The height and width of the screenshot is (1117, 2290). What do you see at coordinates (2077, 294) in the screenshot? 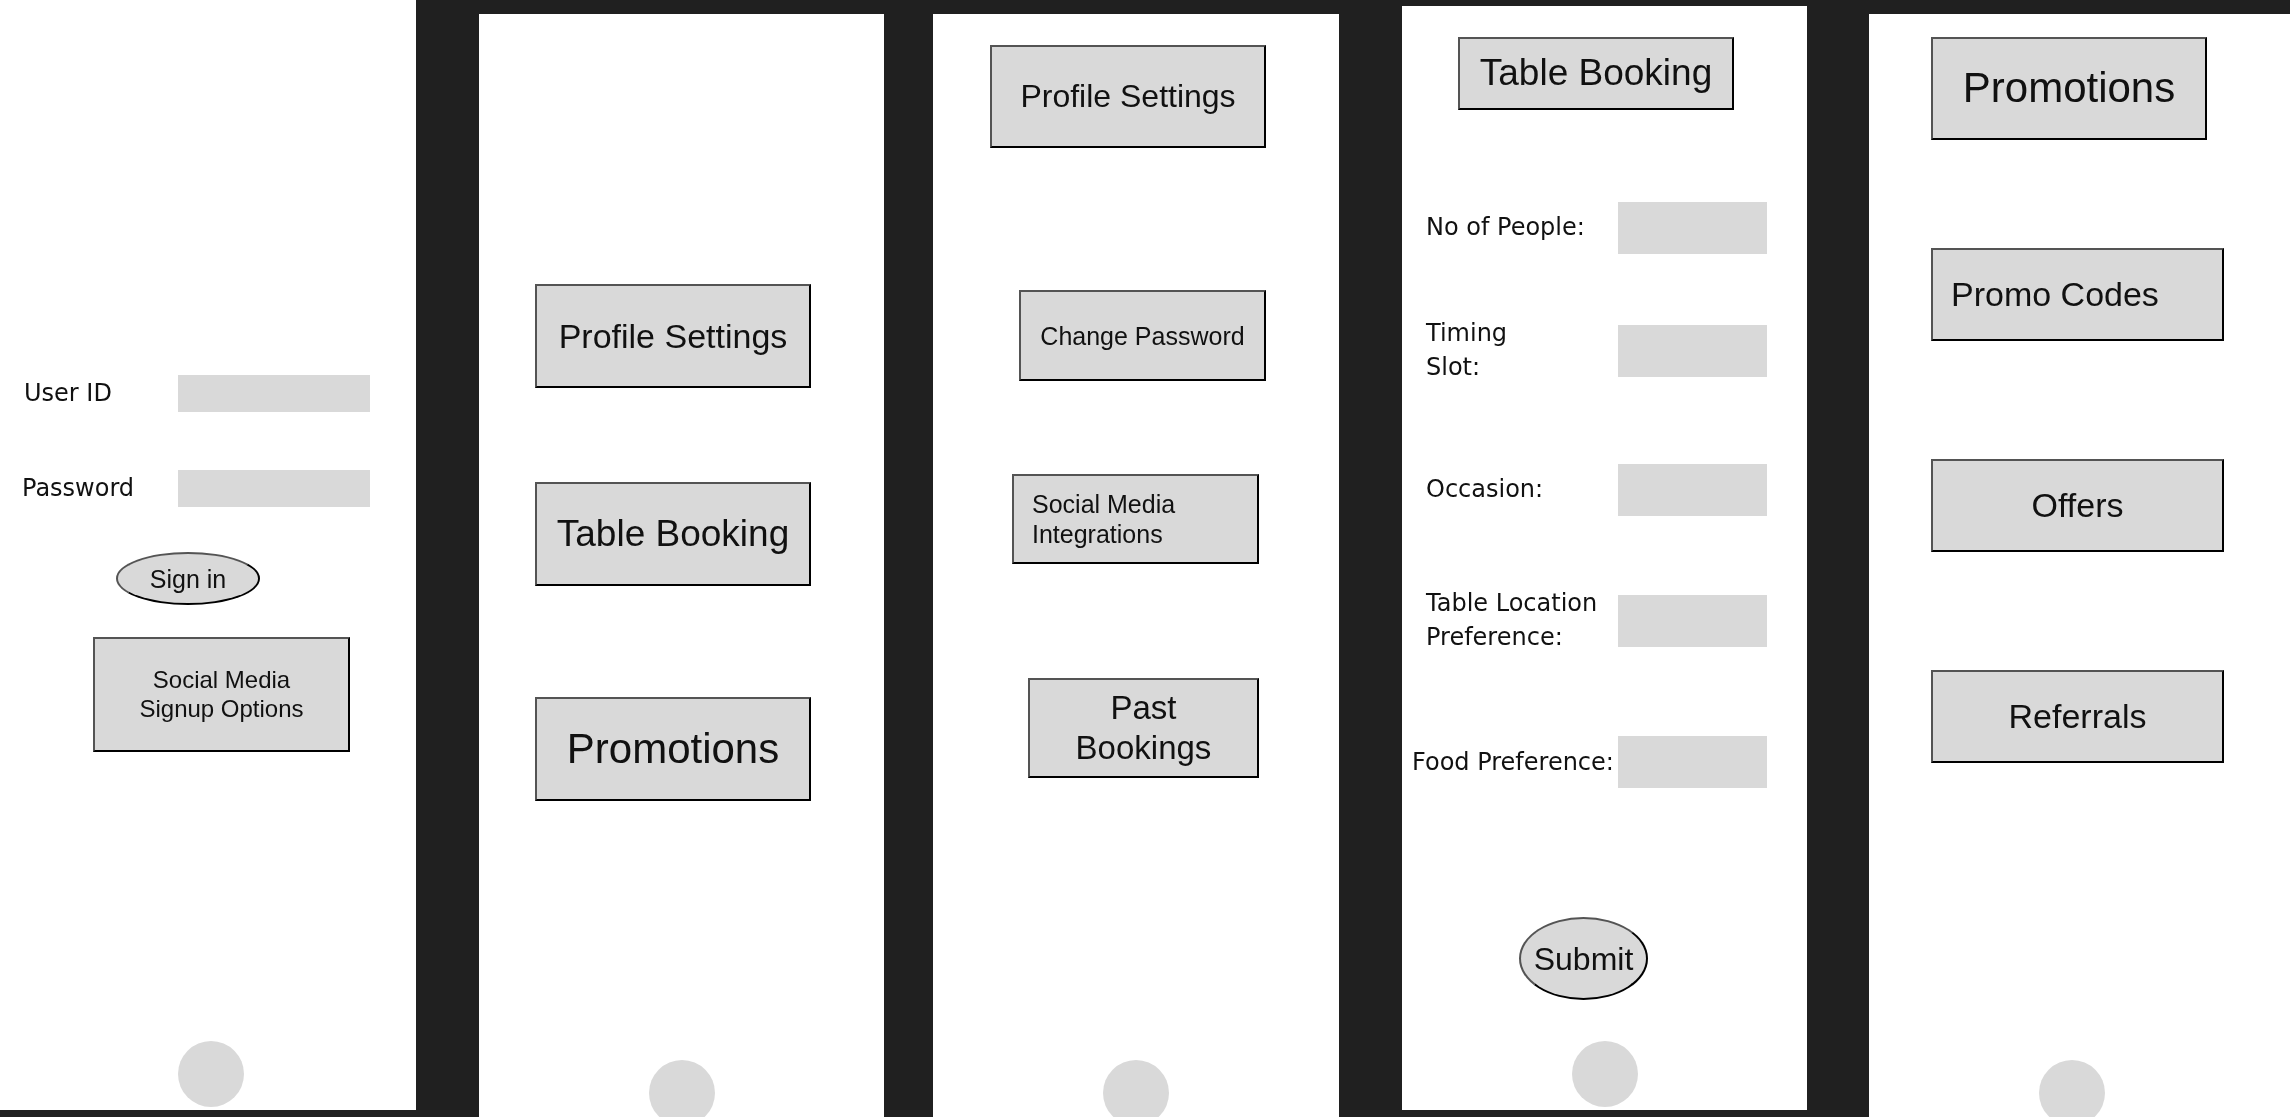
I see `menu-button: Promo Codes` at bounding box center [2077, 294].